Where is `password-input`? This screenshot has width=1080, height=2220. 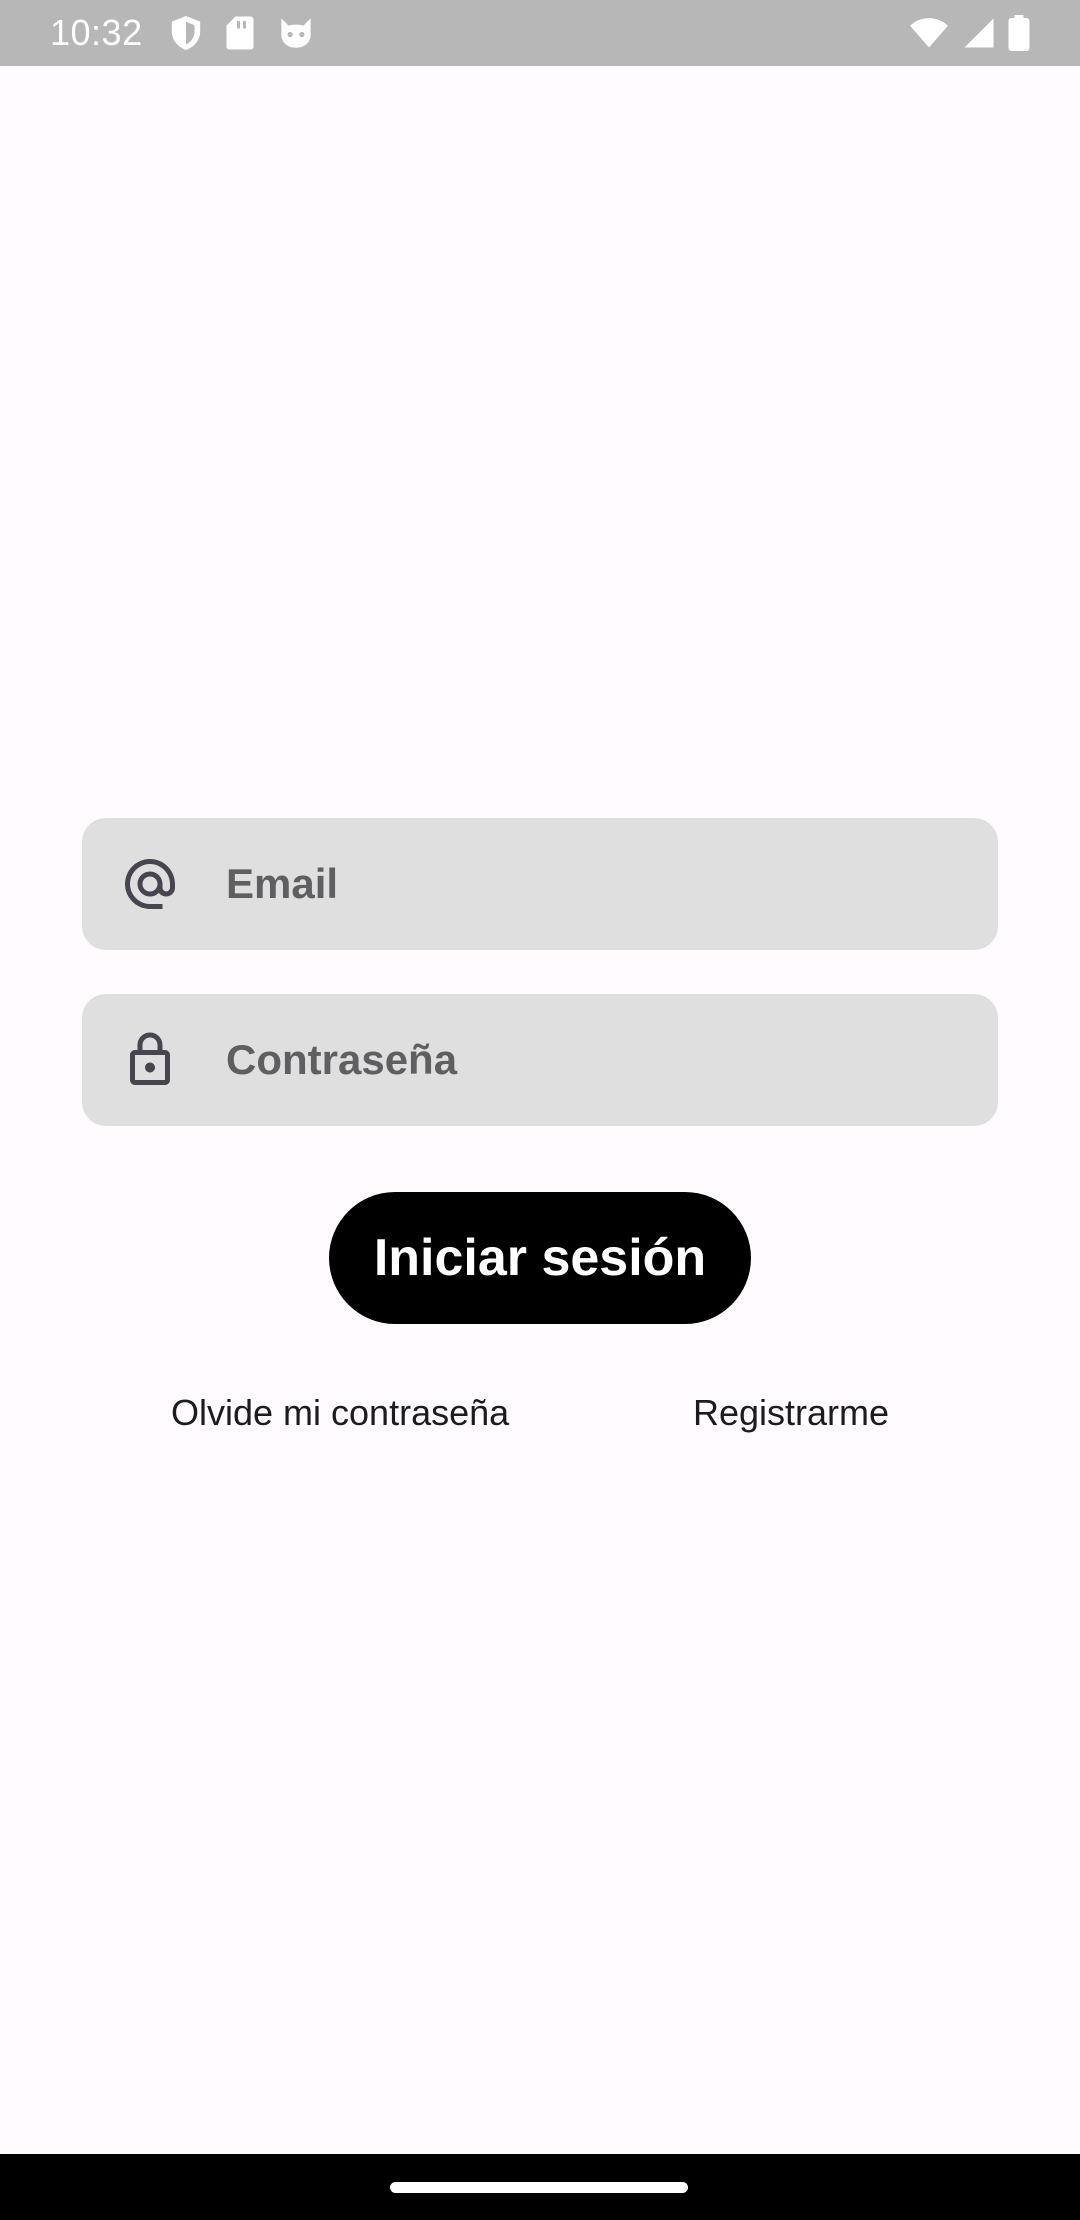 password-input is located at coordinates (586, 1060).